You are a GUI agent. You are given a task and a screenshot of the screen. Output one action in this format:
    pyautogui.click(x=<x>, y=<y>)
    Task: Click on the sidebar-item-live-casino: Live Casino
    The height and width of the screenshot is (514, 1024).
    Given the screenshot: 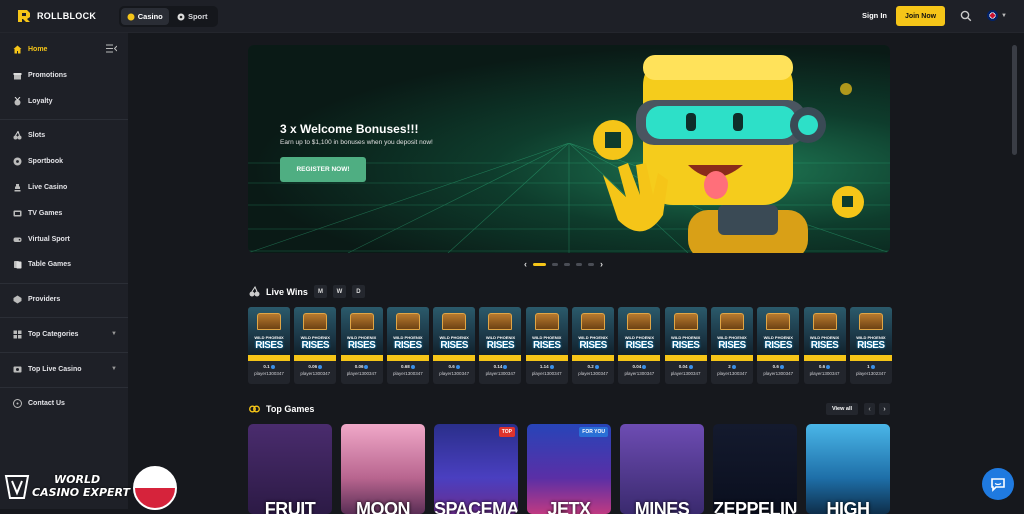 What is the action you would take?
    pyautogui.click(x=40, y=187)
    